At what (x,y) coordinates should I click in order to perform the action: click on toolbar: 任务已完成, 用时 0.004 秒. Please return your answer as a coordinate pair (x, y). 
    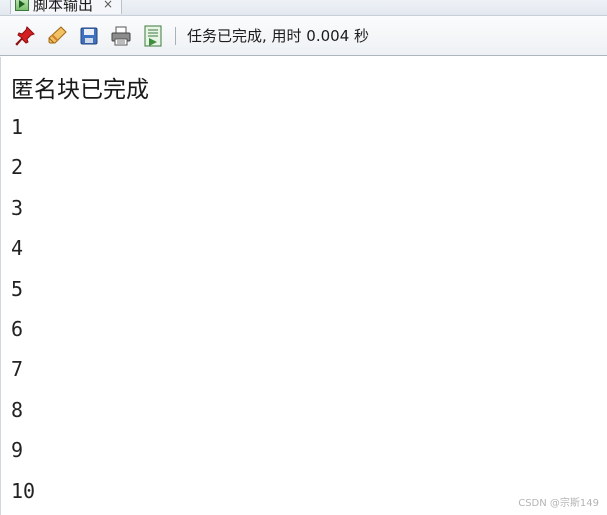
    Looking at the image, I should click on (303, 36).